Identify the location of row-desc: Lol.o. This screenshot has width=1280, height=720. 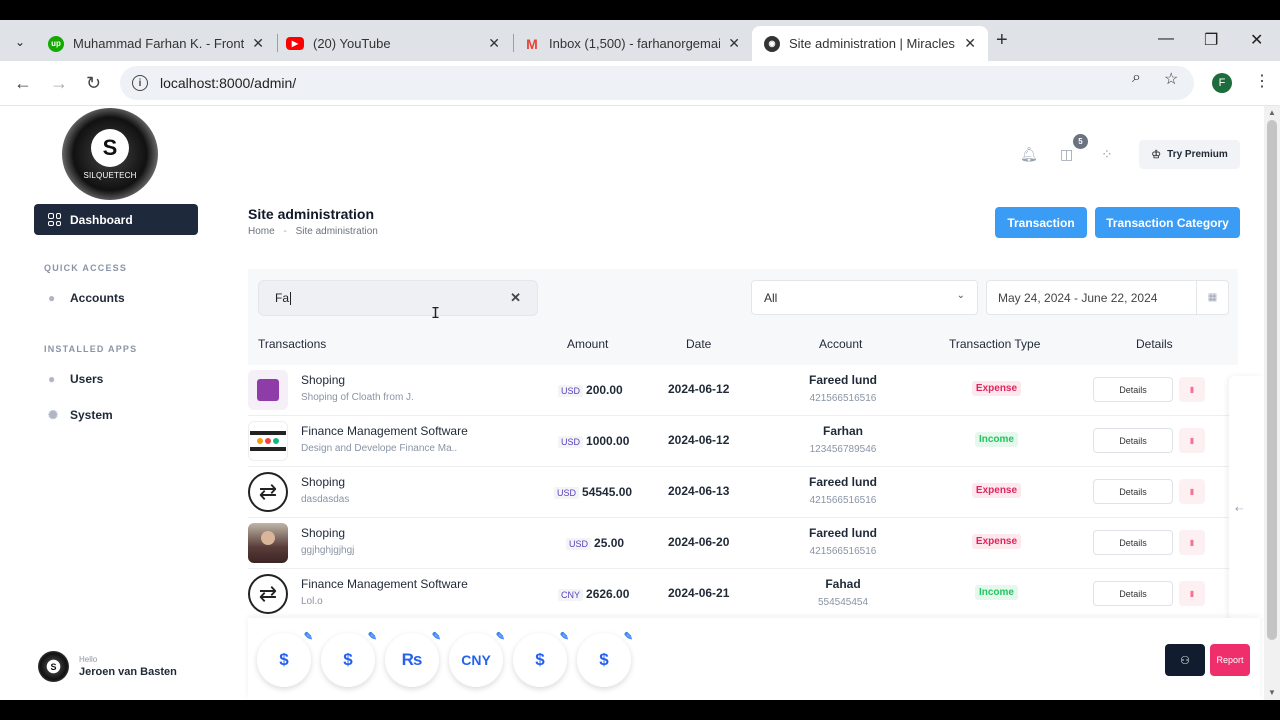
(312, 601).